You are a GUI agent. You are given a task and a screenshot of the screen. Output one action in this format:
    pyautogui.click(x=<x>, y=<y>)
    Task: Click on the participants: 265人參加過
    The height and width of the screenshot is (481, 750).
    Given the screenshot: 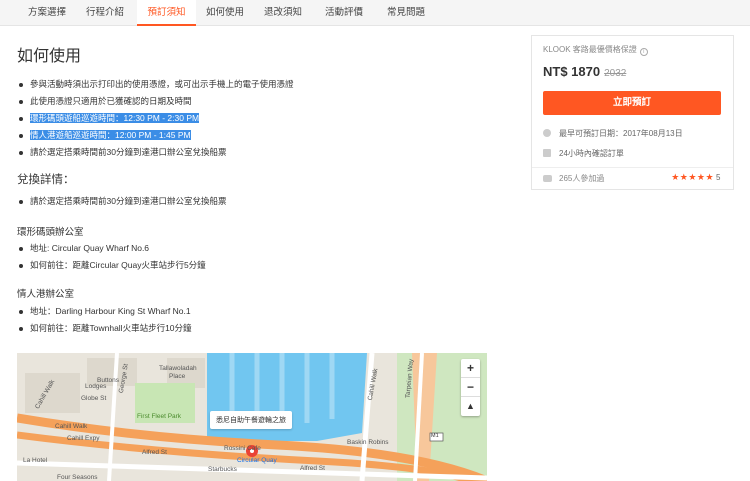 What is the action you would take?
    pyautogui.click(x=573, y=178)
    